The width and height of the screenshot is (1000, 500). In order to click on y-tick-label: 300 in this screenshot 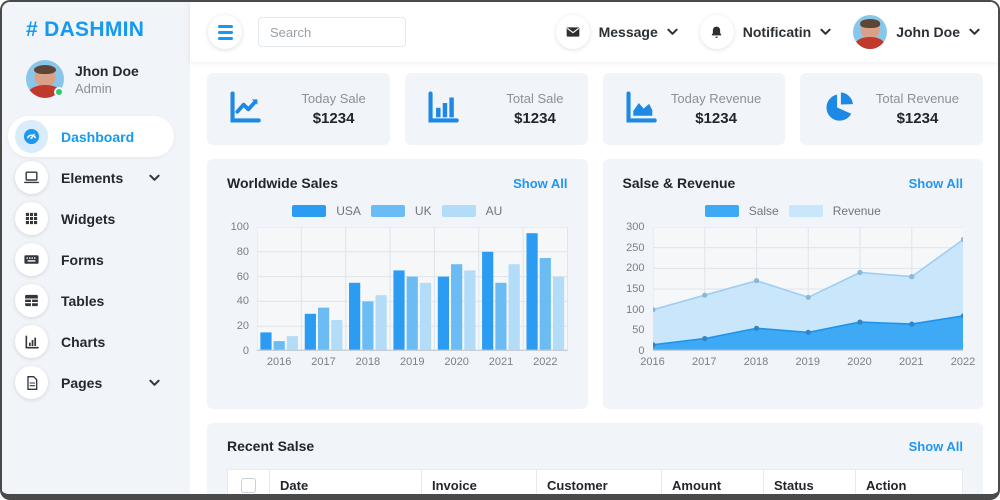, I will do `click(635, 227)`.